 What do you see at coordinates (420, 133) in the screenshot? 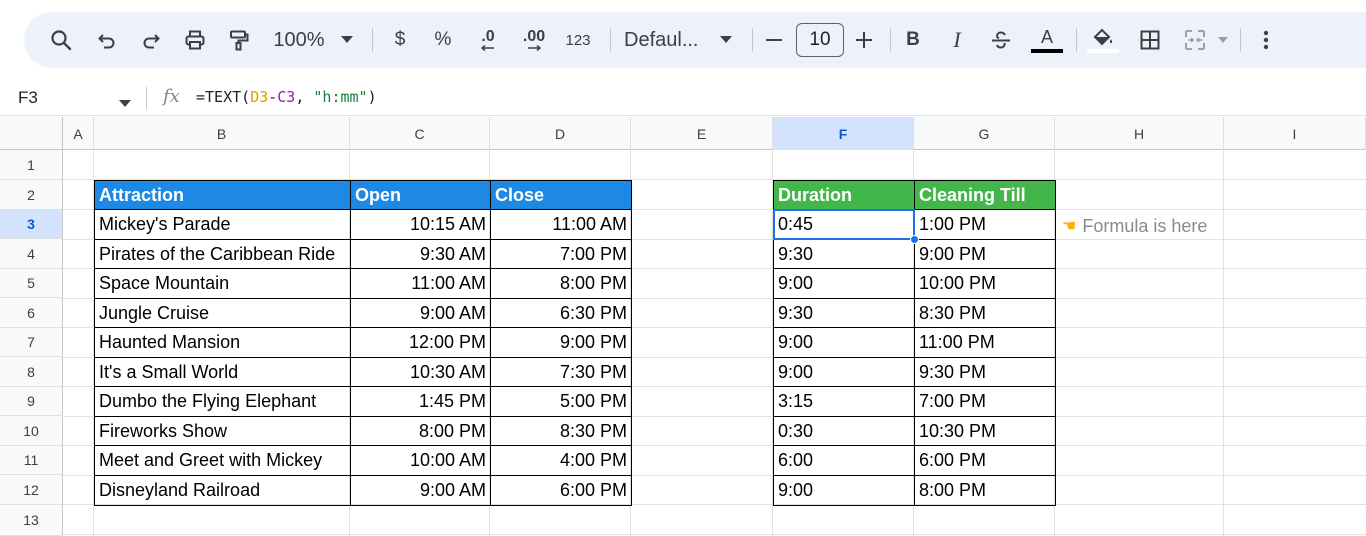
I see `column-header-c: C` at bounding box center [420, 133].